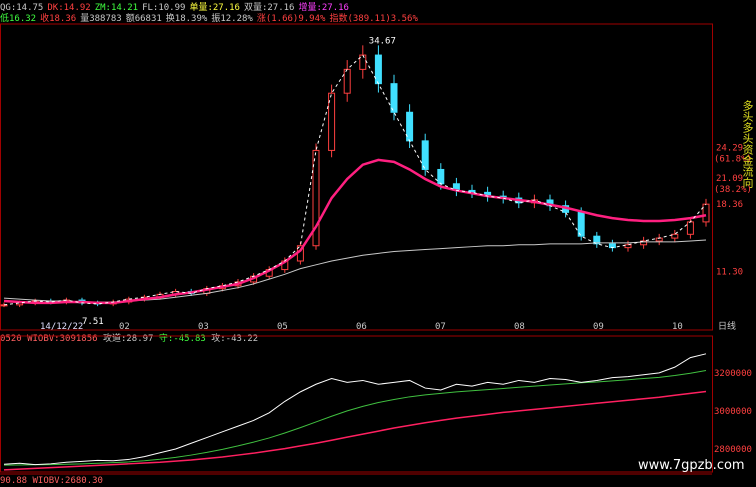 The height and width of the screenshot is (487, 756). I want to click on low-label: 7.51, so click(93, 322).